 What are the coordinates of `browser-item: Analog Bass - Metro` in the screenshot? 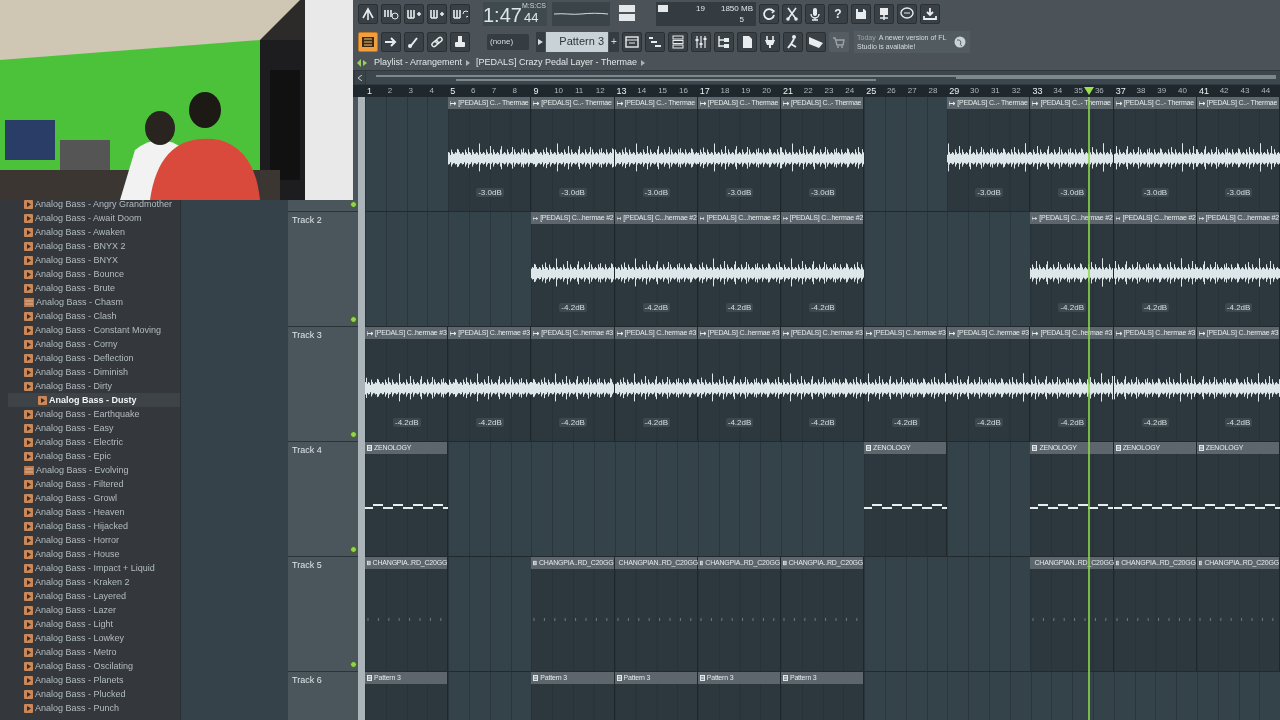 It's located at (90, 652).